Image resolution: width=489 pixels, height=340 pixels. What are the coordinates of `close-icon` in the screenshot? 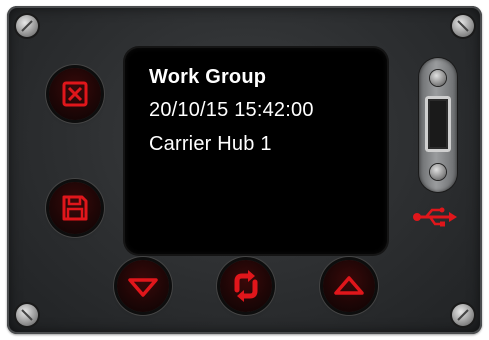 It's located at (75, 94).